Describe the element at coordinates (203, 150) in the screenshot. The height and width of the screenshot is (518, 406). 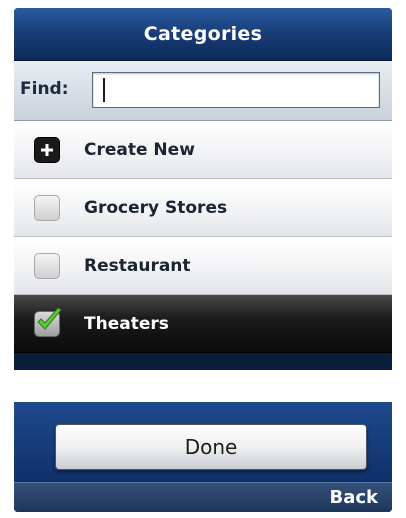
I see `list-item-create-new: Create New` at that location.